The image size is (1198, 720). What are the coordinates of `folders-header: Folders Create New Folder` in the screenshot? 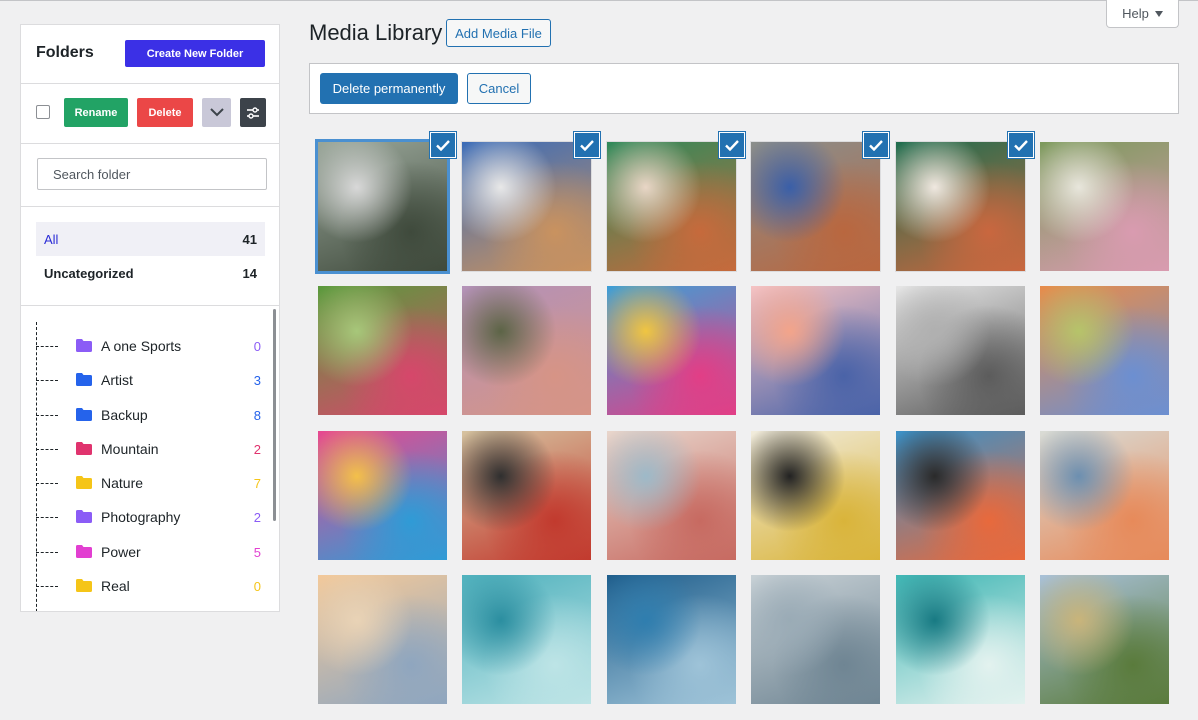 It's located at (150, 54).